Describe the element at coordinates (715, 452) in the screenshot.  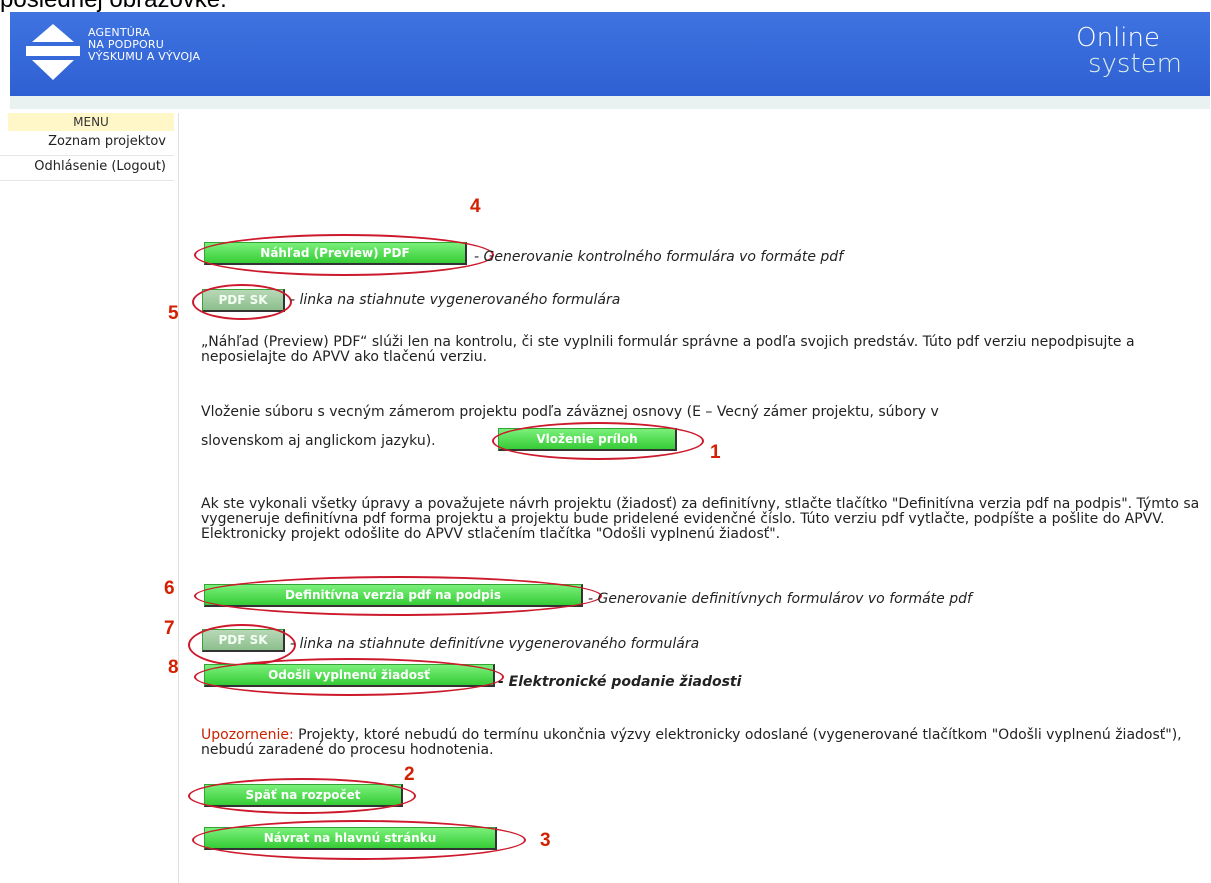
I see `annotation-number-1: 1` at that location.